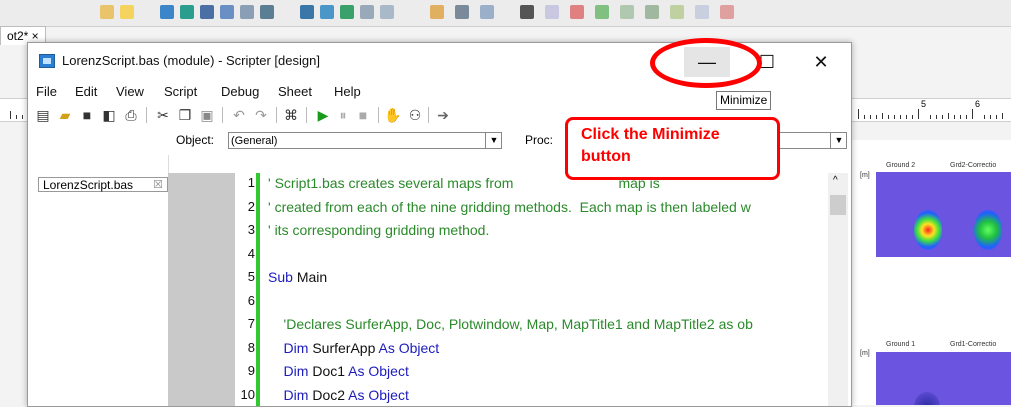  I want to click on code-line: Dim SurferApp As Object, so click(354, 347).